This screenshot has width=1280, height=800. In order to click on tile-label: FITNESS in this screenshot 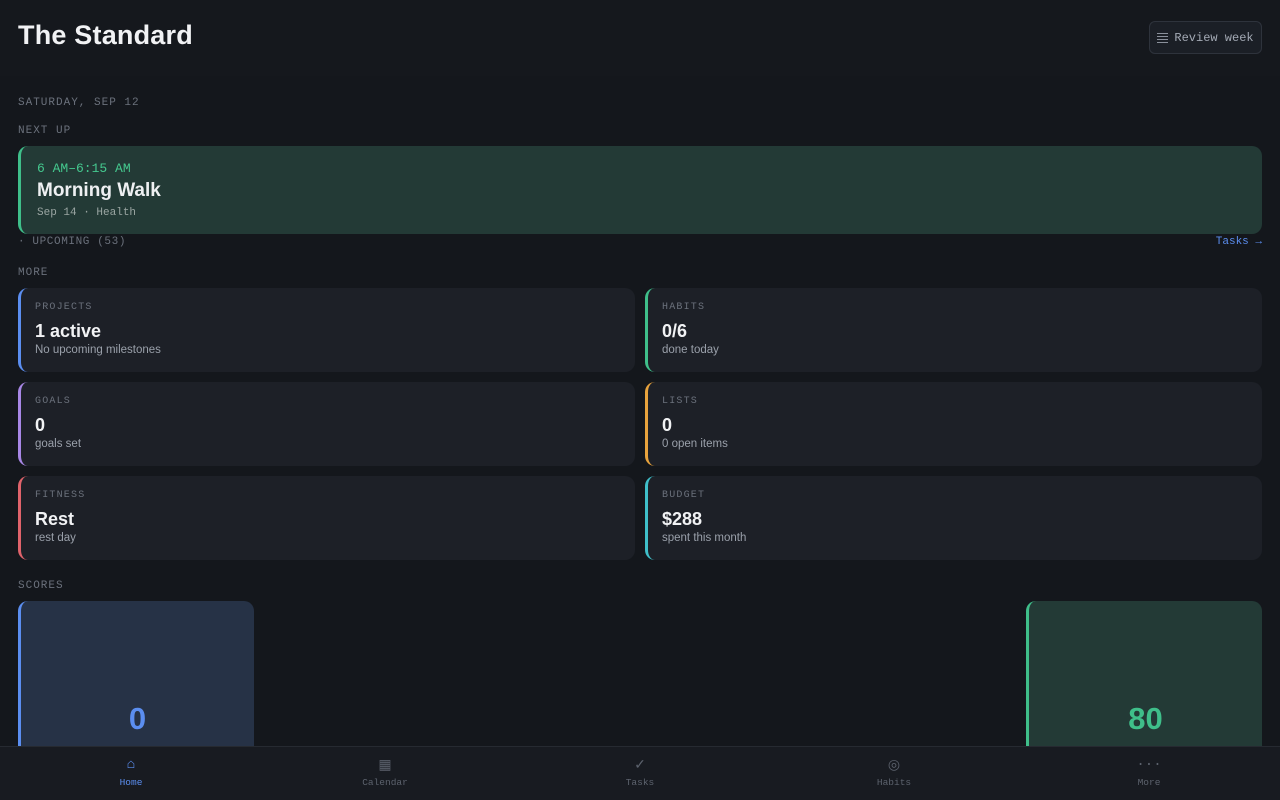, I will do `click(60, 495)`.